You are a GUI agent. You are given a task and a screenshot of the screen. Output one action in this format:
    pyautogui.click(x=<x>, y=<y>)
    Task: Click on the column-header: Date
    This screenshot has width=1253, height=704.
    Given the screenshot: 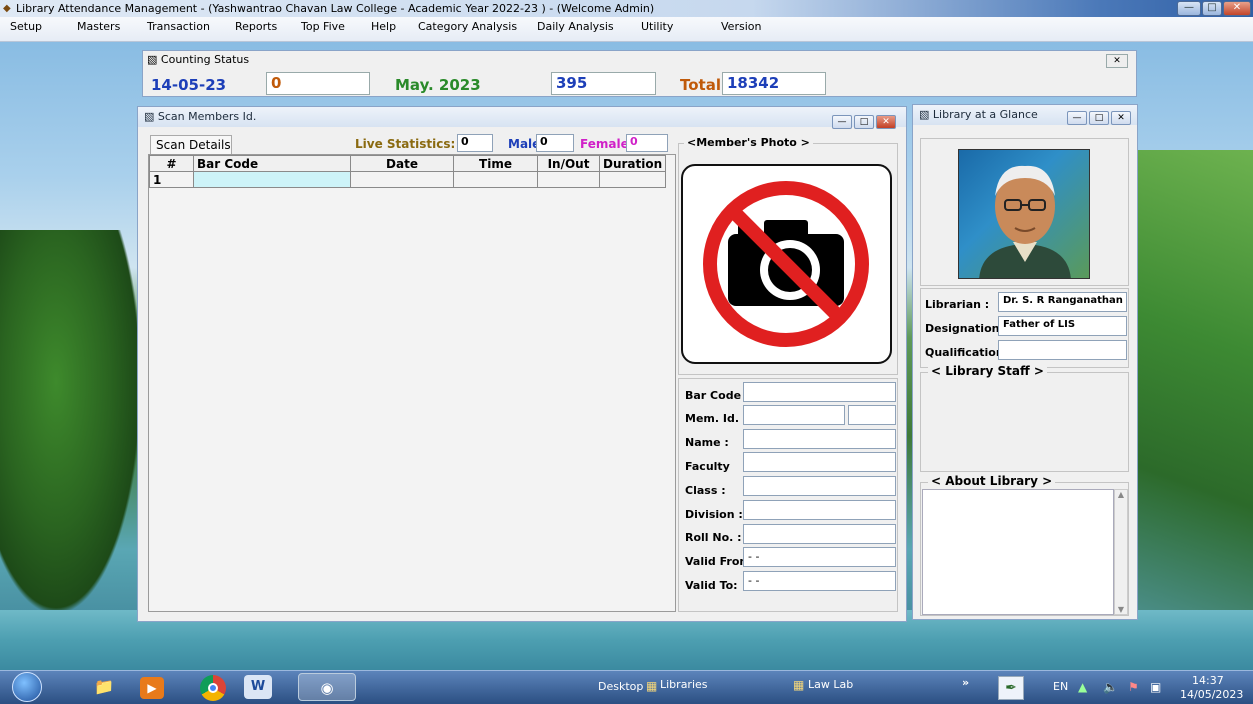 What is the action you would take?
    pyautogui.click(x=402, y=163)
    